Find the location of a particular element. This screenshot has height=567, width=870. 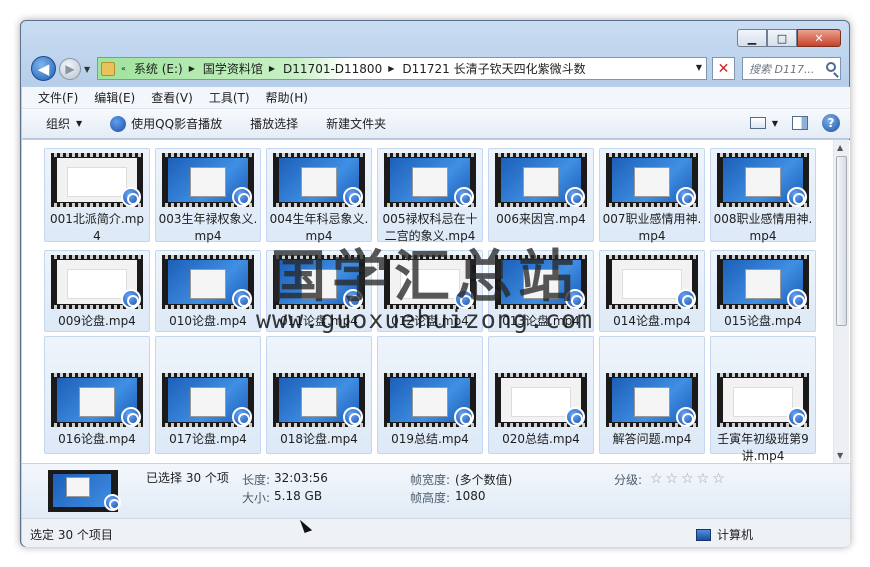

file-name: 006来因宫.mp4 is located at coordinates (541, 219).